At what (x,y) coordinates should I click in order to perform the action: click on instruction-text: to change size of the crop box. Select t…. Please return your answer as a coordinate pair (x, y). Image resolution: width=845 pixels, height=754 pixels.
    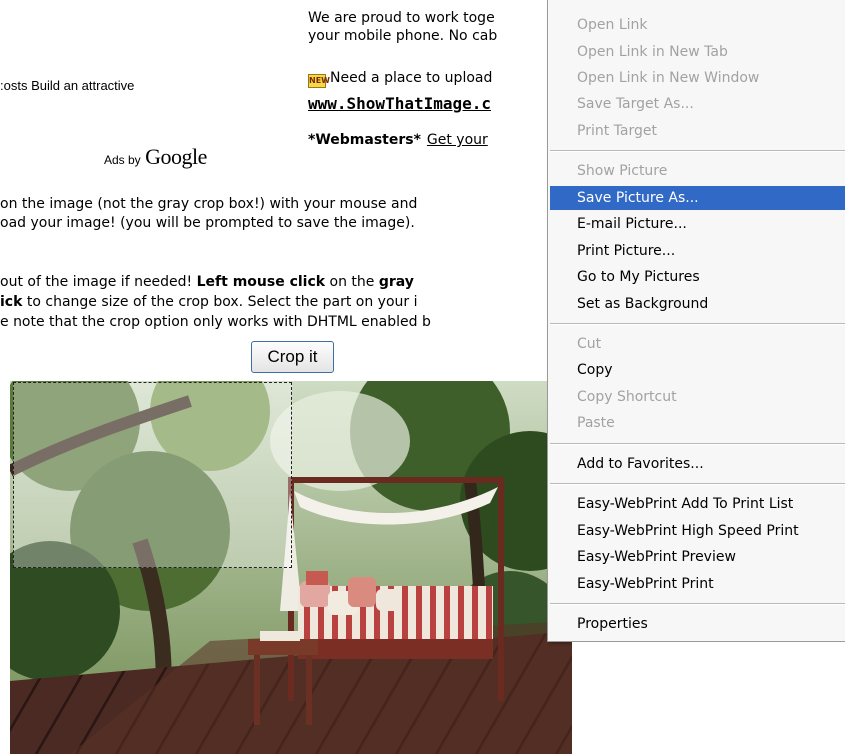
    Looking at the image, I should click on (220, 302).